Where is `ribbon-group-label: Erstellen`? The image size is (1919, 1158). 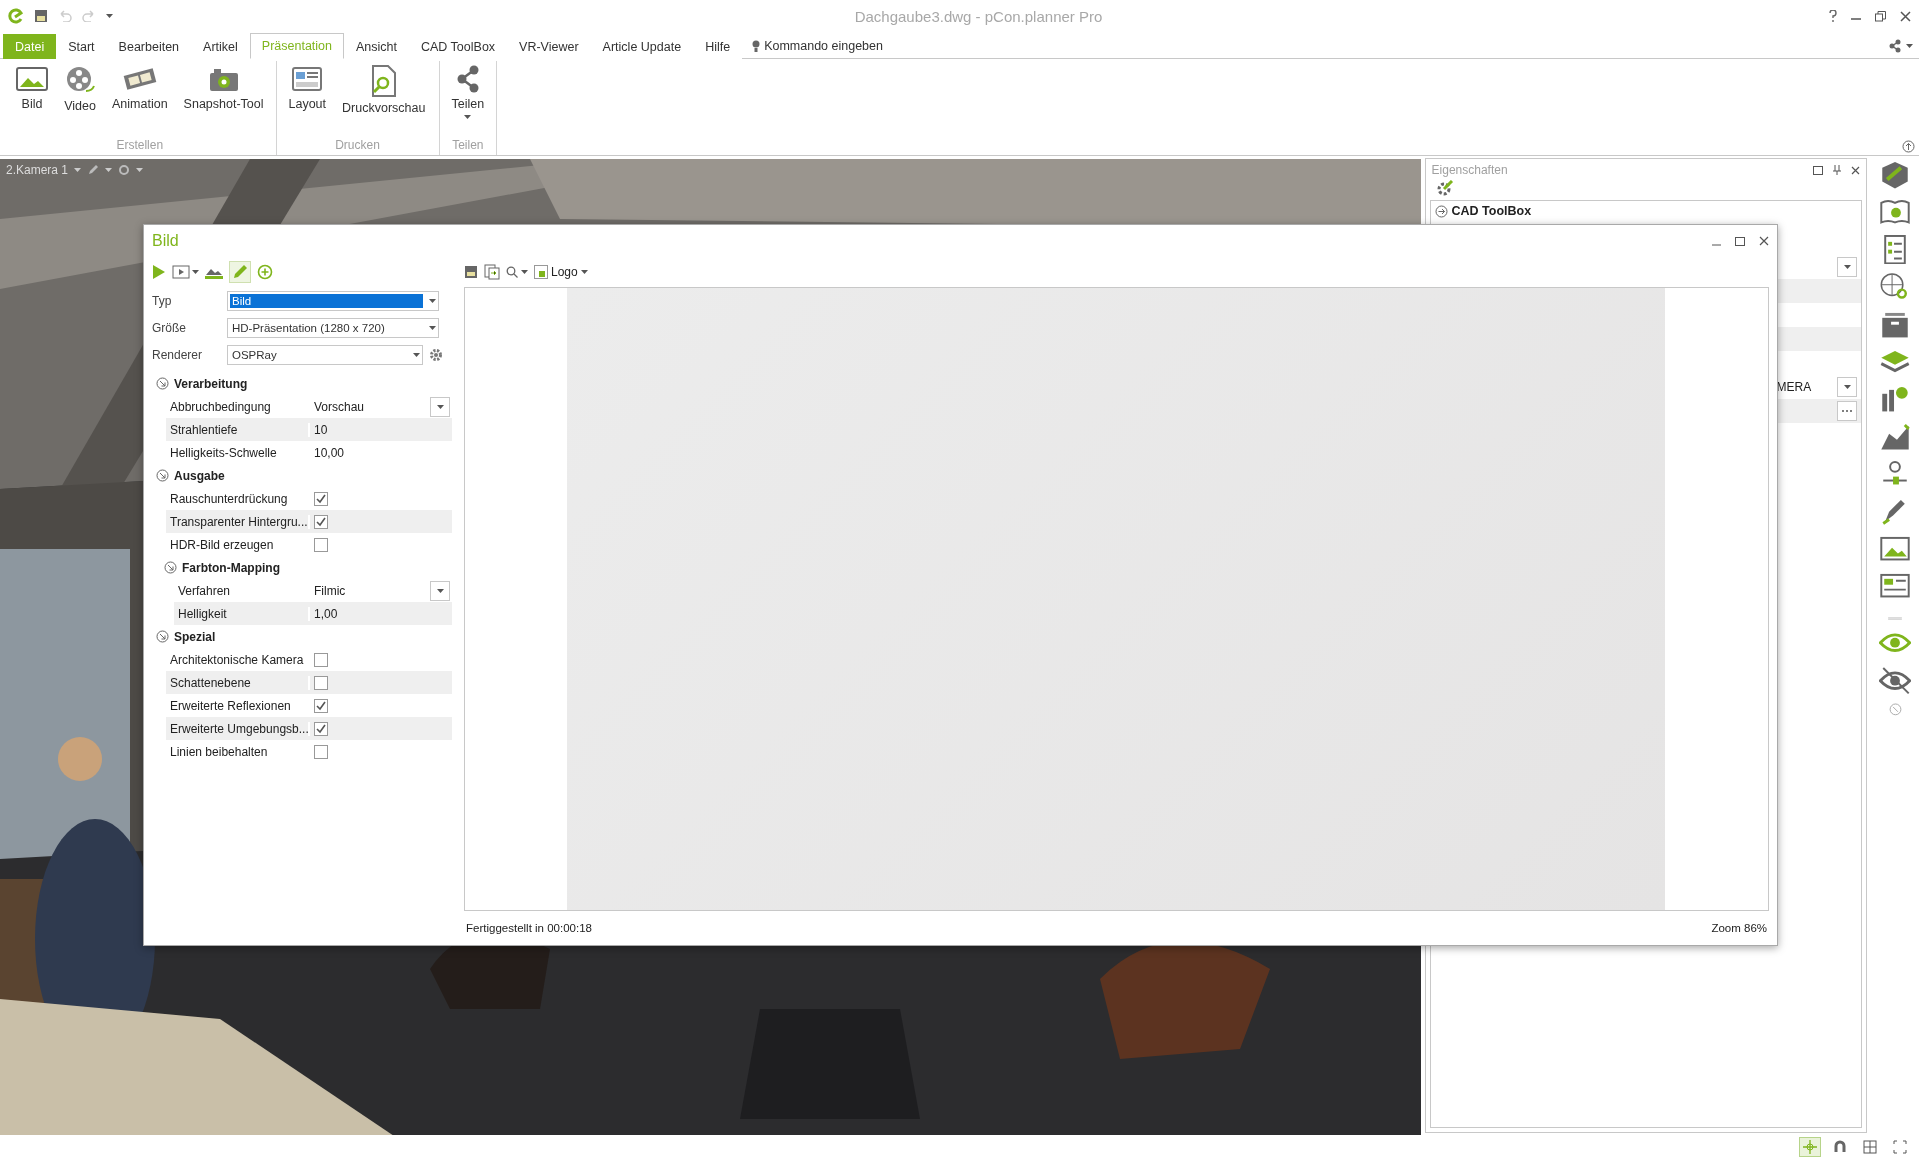
ribbon-group-label: Erstellen is located at coordinates (140, 146).